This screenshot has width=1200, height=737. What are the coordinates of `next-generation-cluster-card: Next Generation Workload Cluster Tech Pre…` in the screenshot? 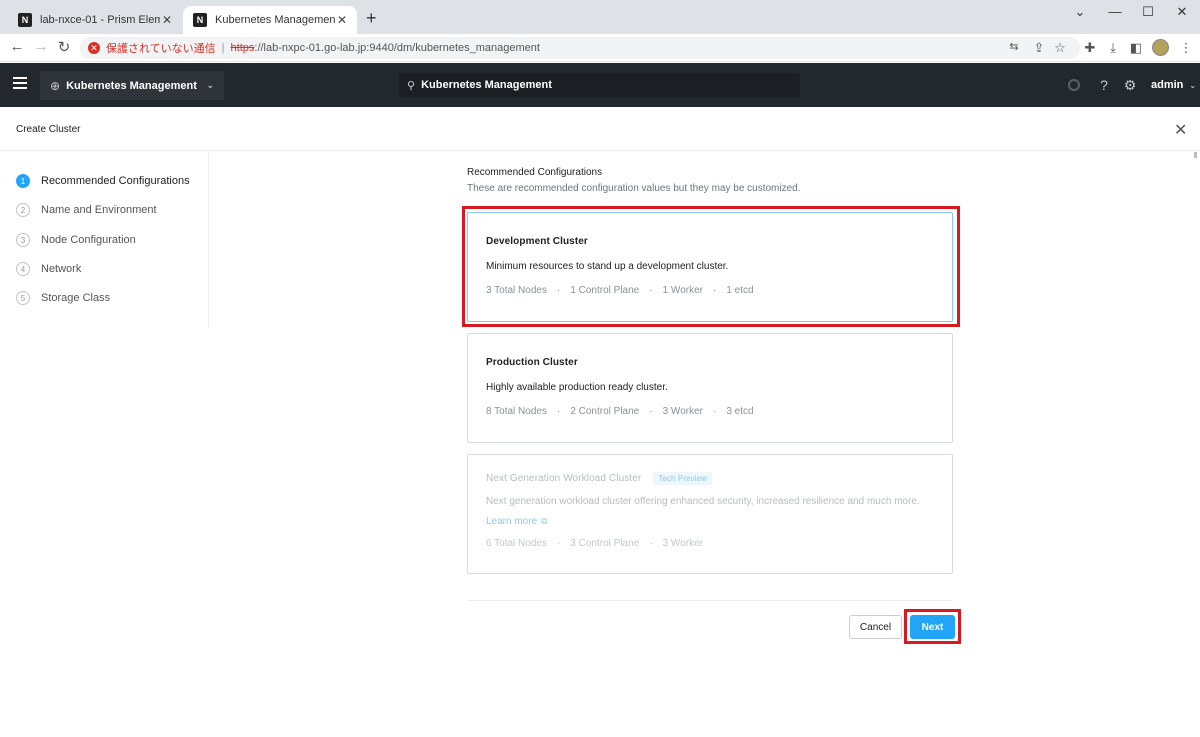 It's located at (710, 514).